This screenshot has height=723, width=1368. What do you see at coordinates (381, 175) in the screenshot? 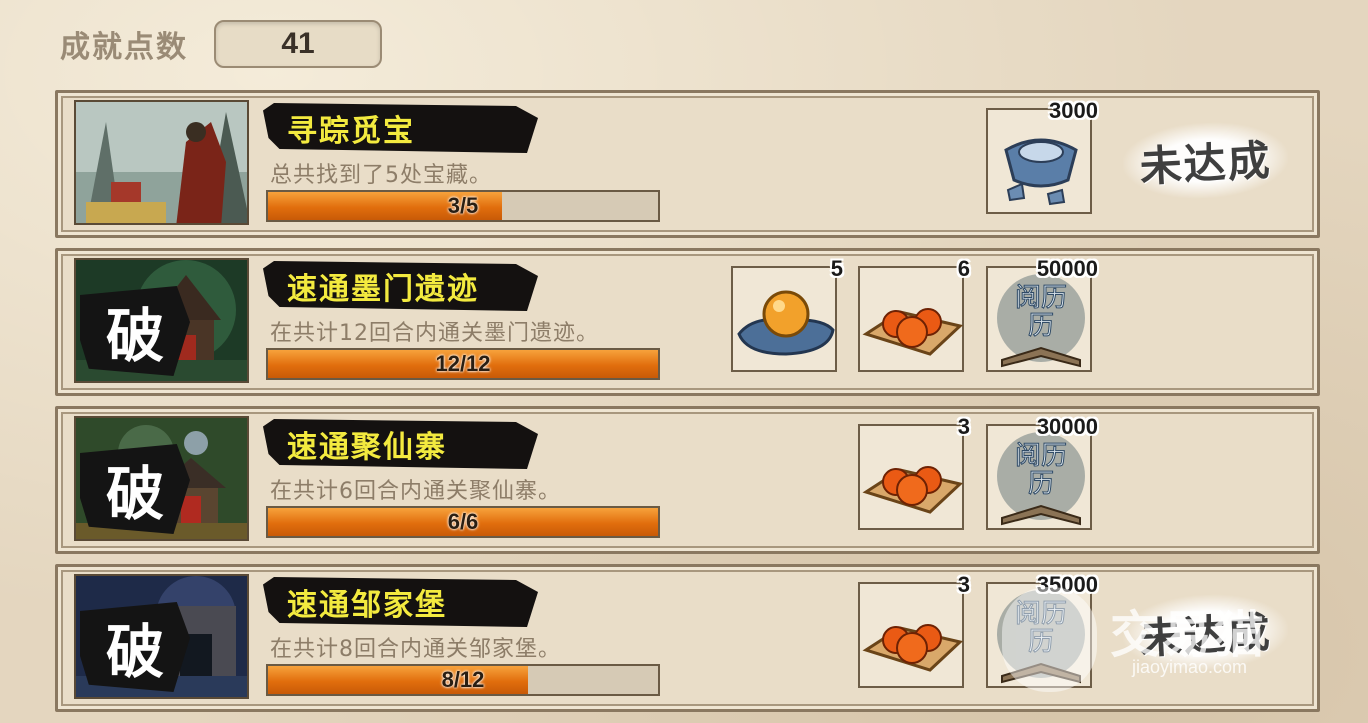
I see `achievement-description: 总共找到了5处宝藏。` at bounding box center [381, 175].